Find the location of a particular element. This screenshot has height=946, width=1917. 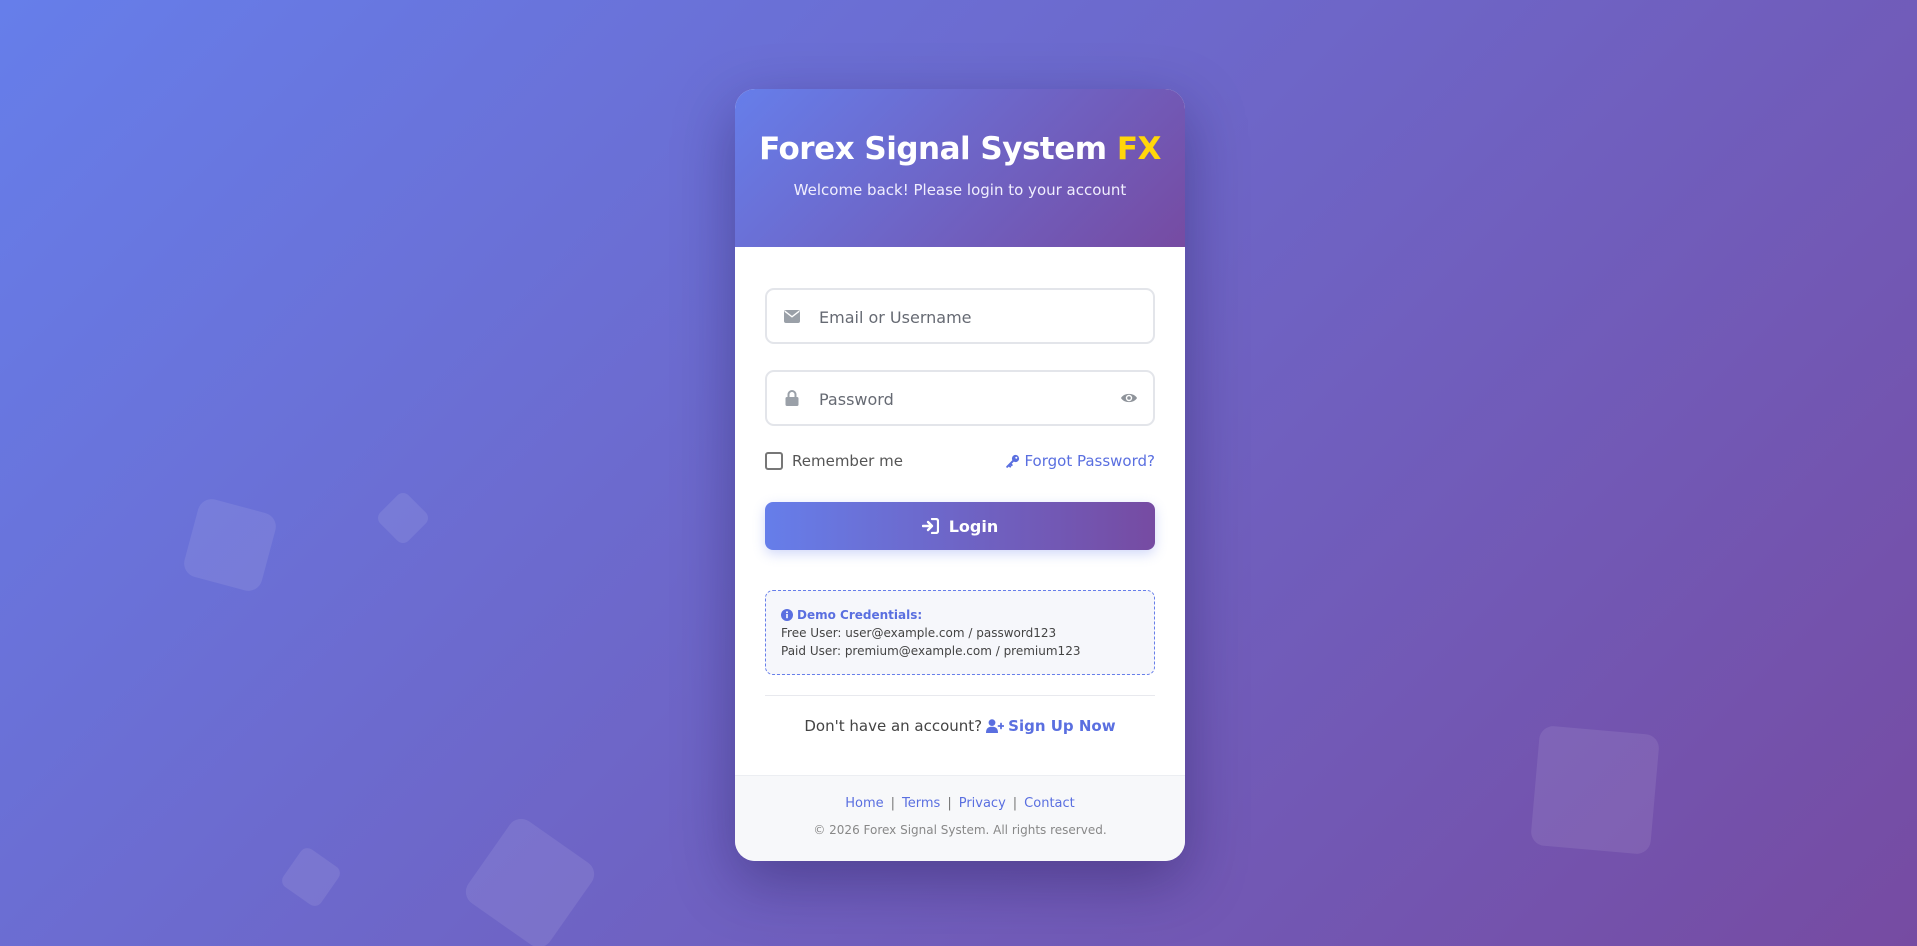

remember-checkbox is located at coordinates (774, 461).